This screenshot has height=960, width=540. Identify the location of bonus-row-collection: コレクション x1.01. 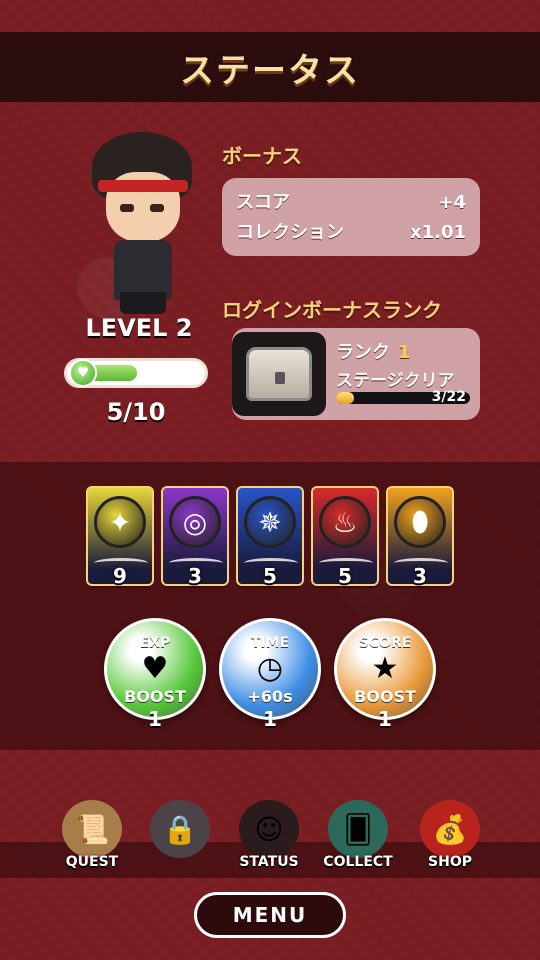
(351, 233).